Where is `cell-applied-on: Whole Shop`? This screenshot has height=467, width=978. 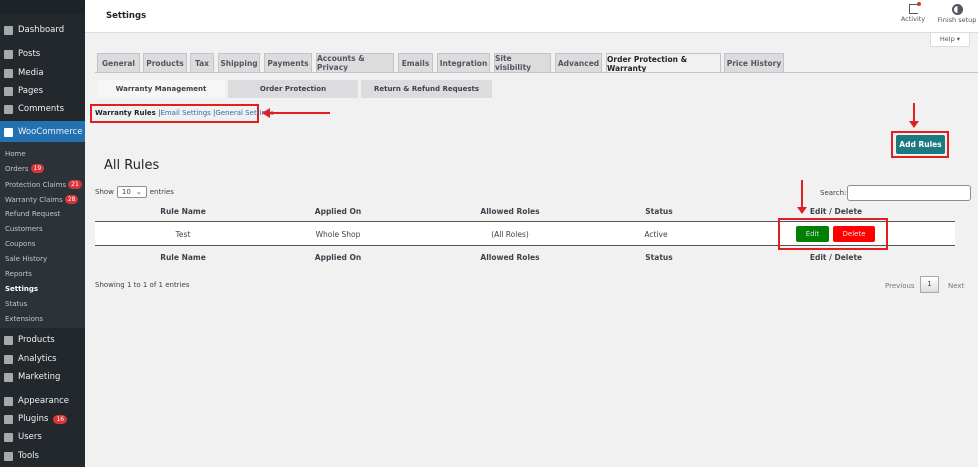
cell-applied-on: Whole Shop is located at coordinates (338, 234).